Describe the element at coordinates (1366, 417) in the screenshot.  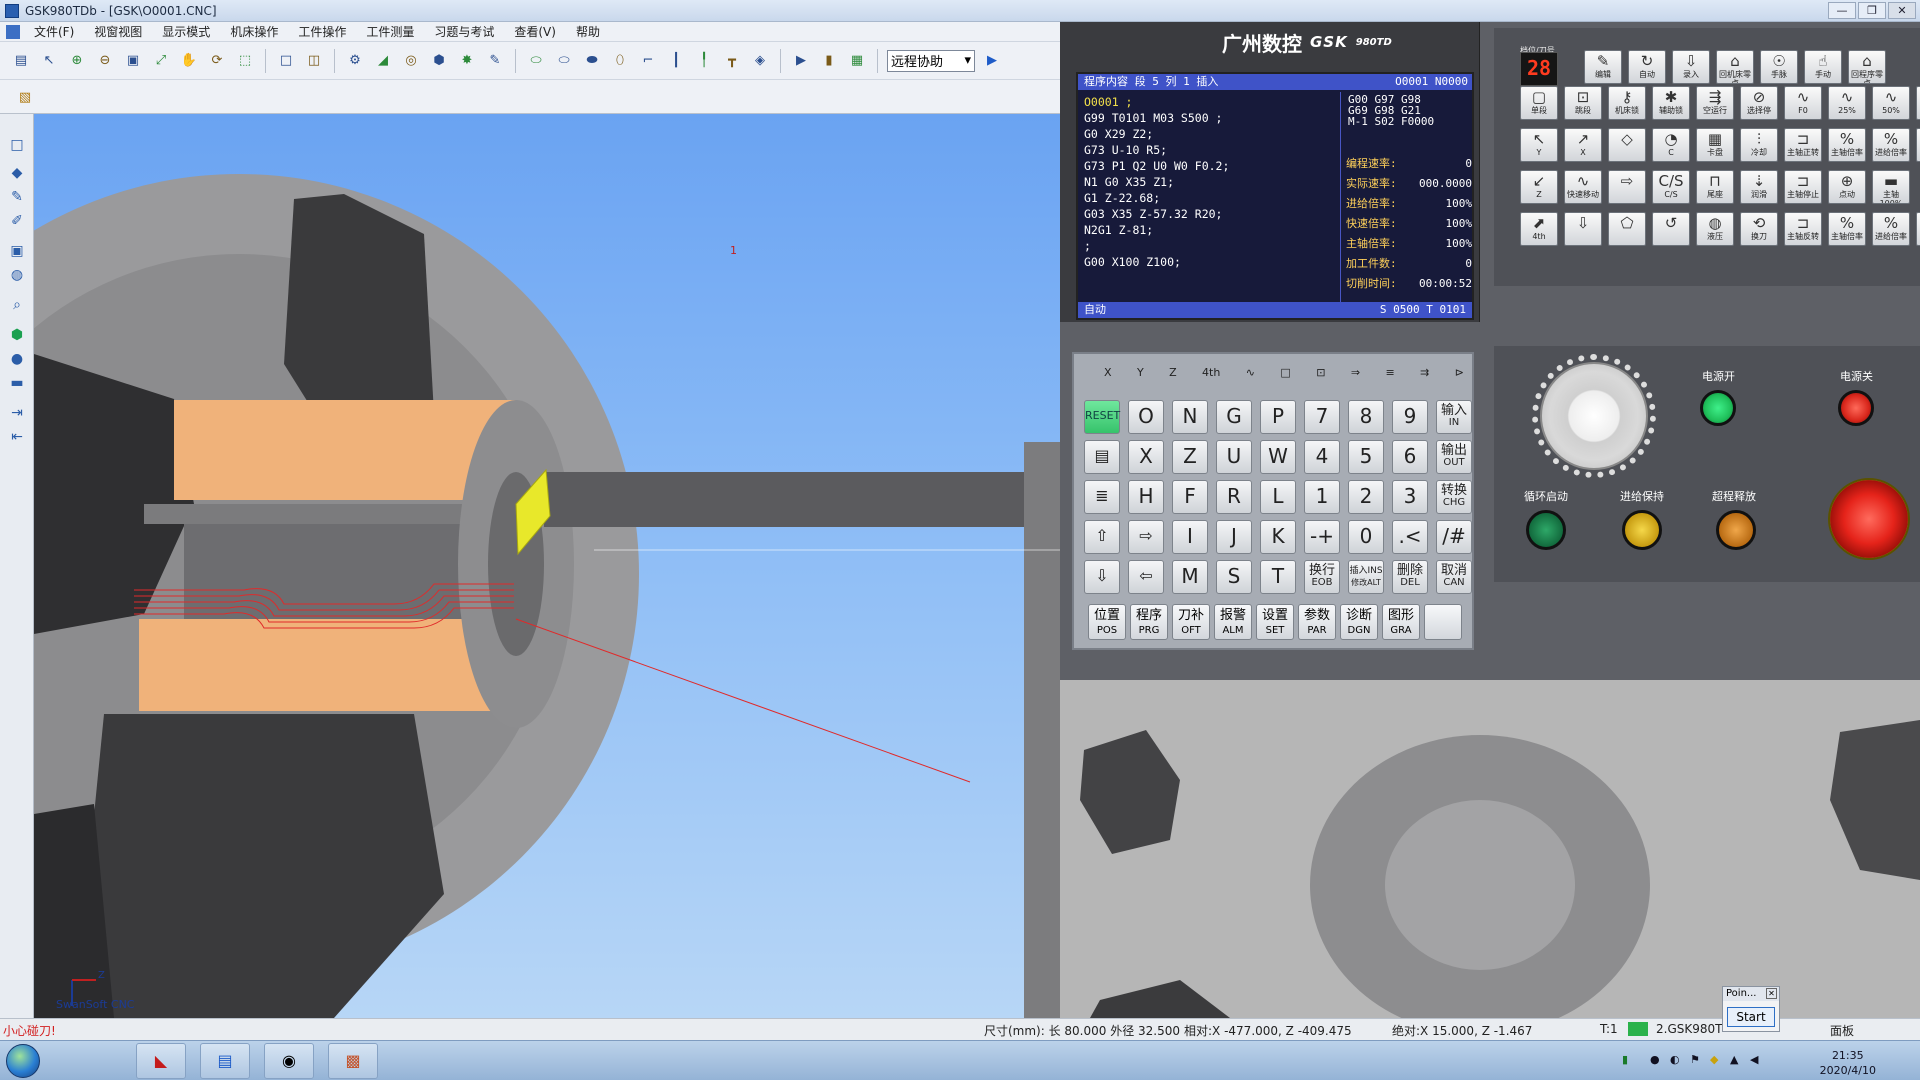
I see `key-8: 8` at that location.